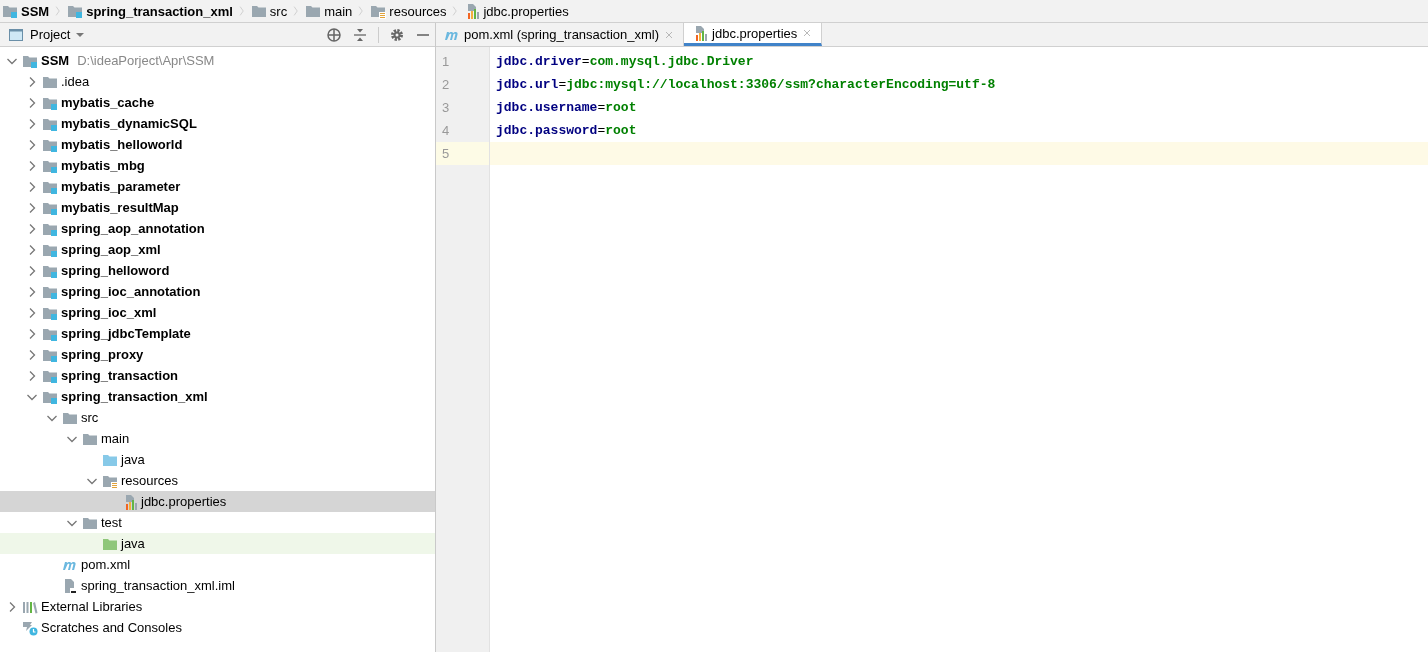  I want to click on tree-item: External Libraries, so click(217, 606).